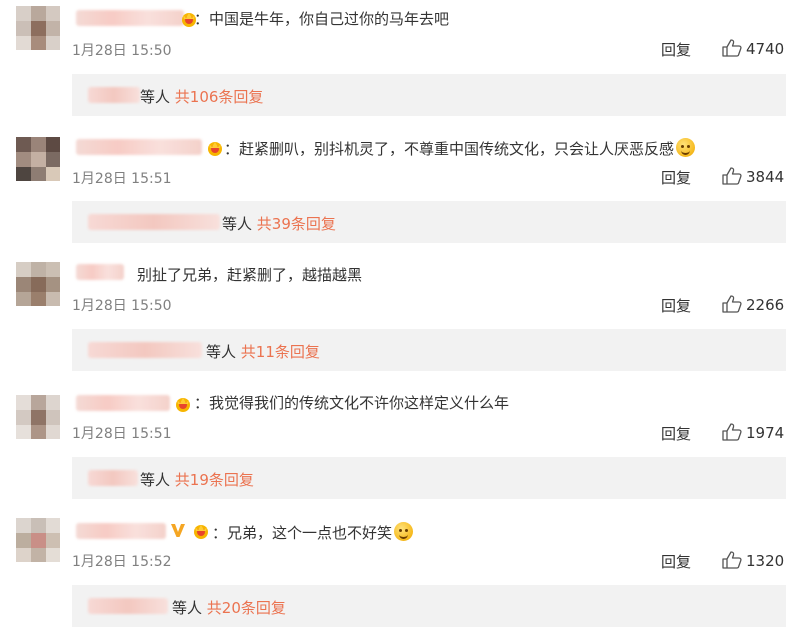  What do you see at coordinates (122, 562) in the screenshot?
I see `comment-time: 1月28日 15:52` at bounding box center [122, 562].